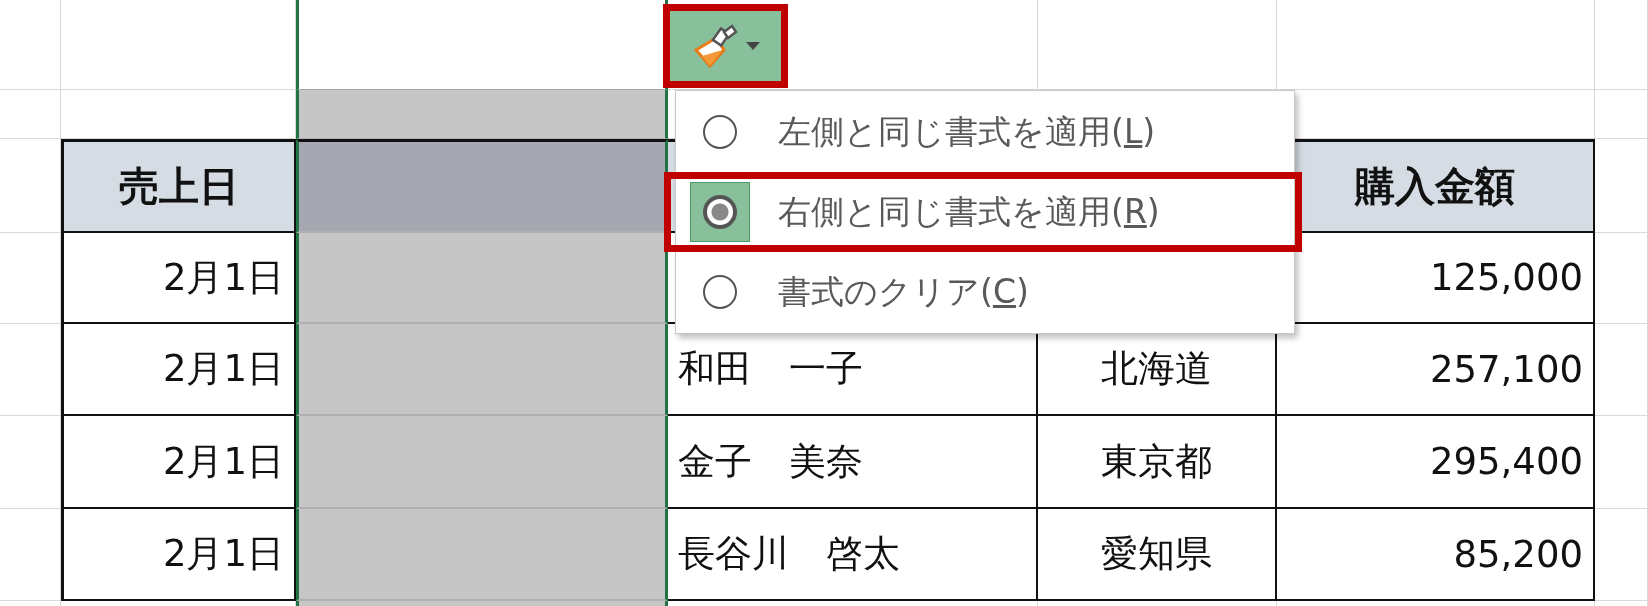 The image size is (1648, 606). Describe the element at coordinates (983, 212) in the screenshot. I see `menu-item: 右側と同じ書式を適用(R)` at that location.